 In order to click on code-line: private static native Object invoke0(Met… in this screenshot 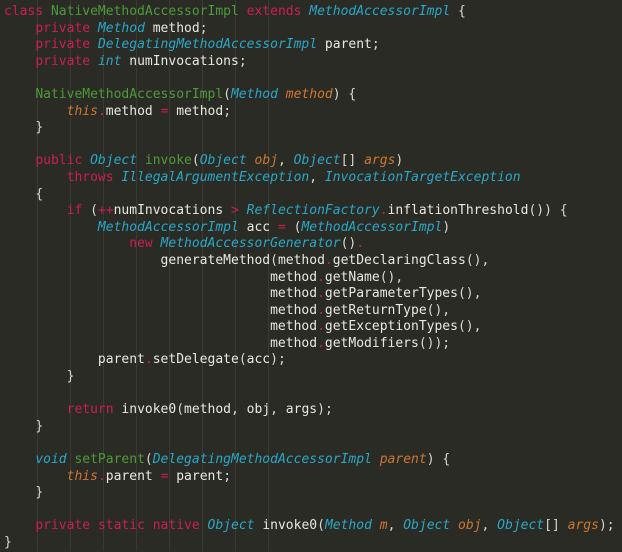, I will do `click(311, 526)`.